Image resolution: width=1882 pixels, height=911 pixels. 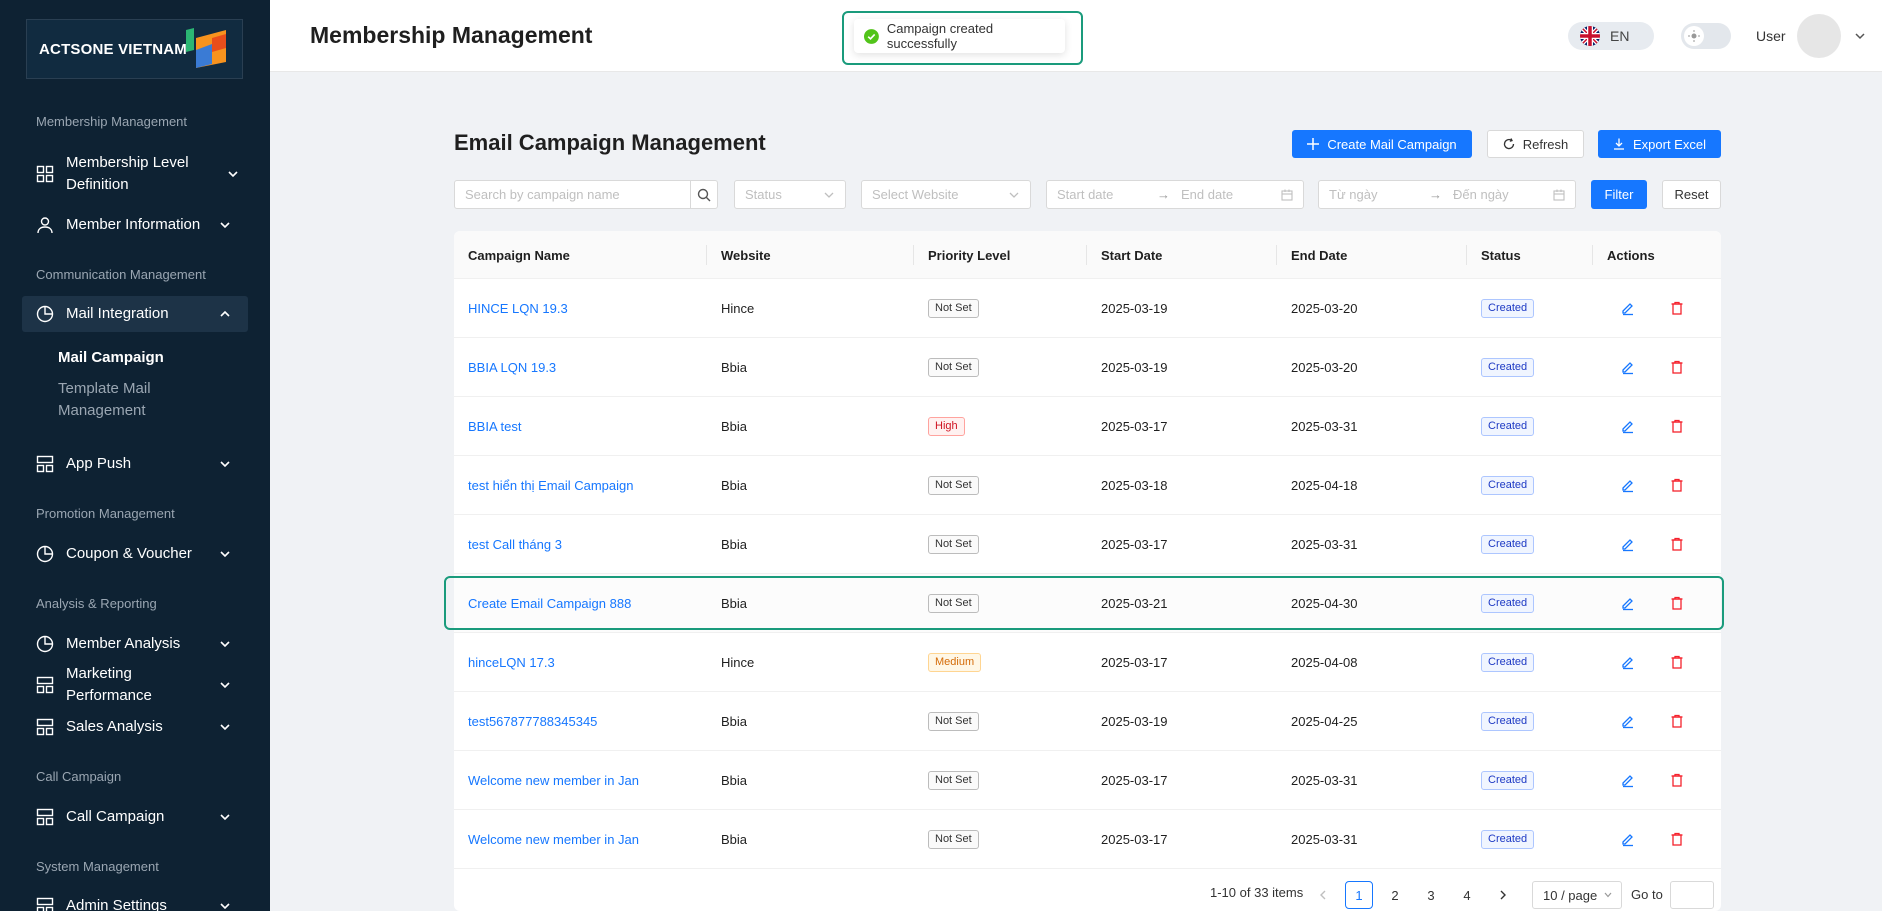 What do you see at coordinates (1692, 895) in the screenshot?
I see `goto-input` at bounding box center [1692, 895].